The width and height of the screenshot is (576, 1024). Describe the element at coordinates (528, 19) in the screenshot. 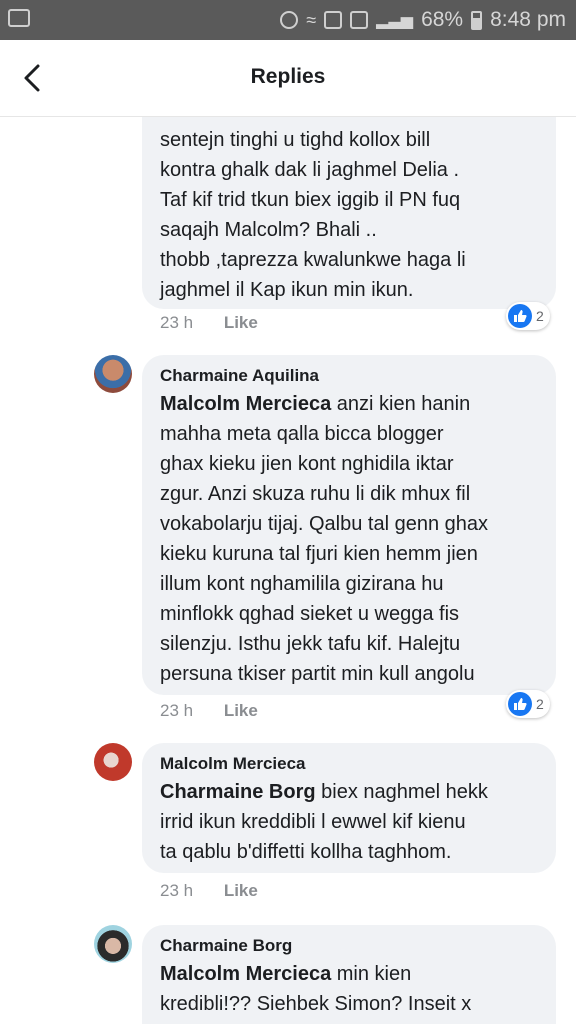

I see `clock: 8:48 pm` at that location.